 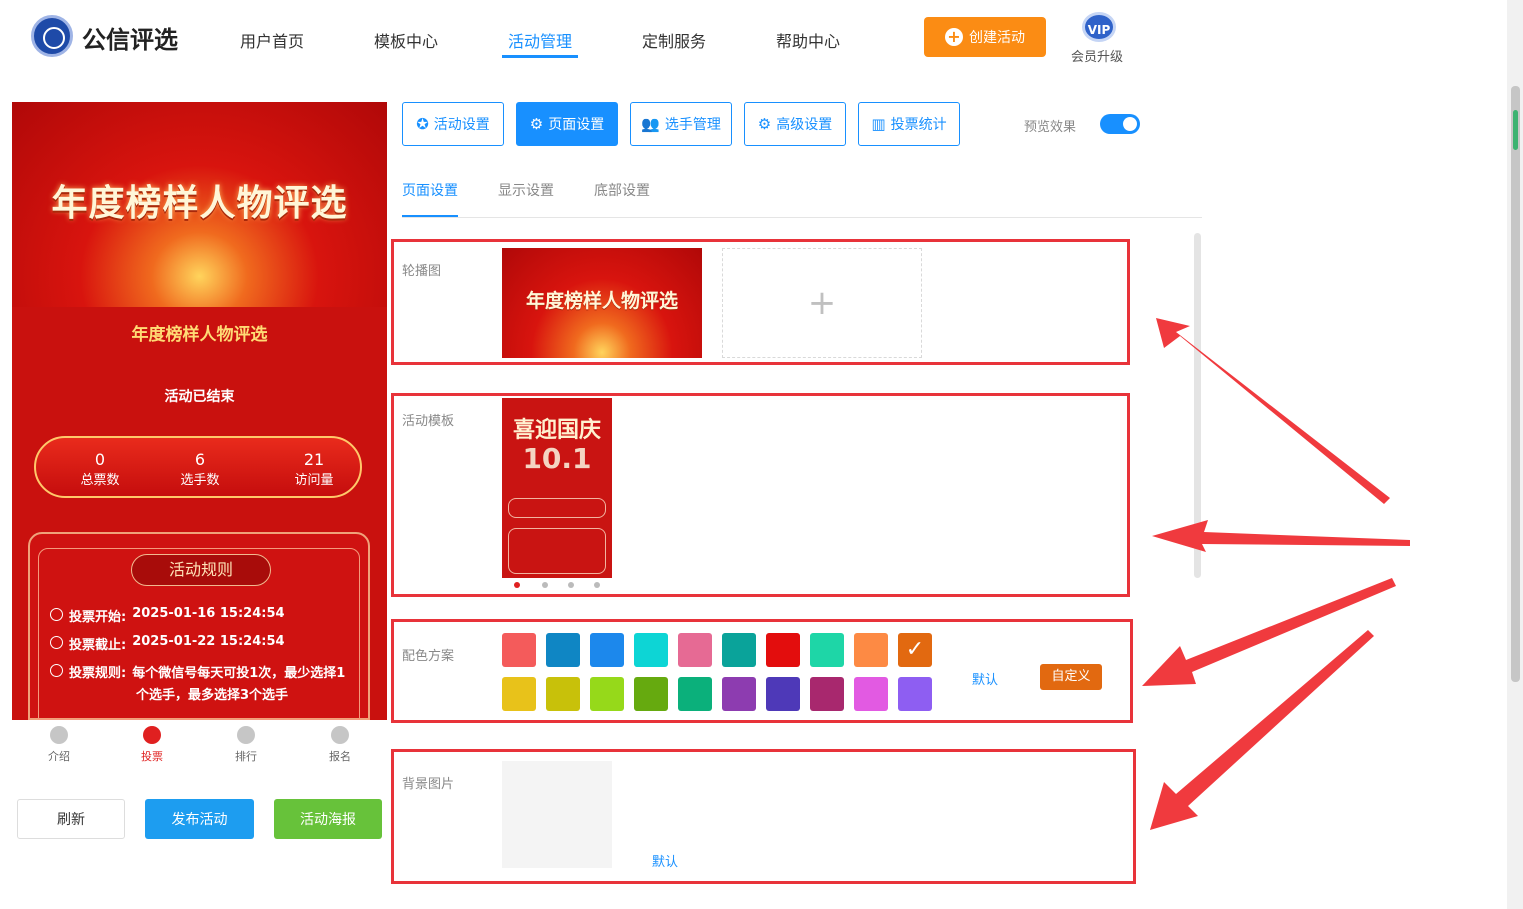 What do you see at coordinates (167, 643) in the screenshot?
I see `rule-end: 投票截止: 2025-01-22 15:24:54` at bounding box center [167, 643].